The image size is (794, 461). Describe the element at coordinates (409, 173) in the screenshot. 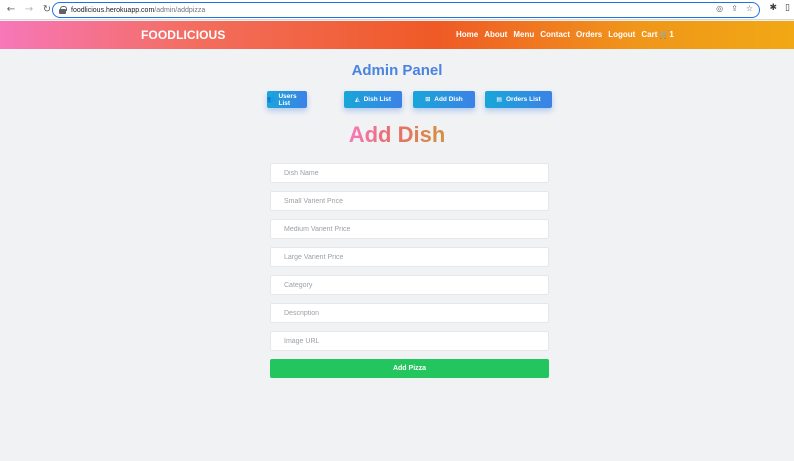

I see `dish-name-input` at that location.